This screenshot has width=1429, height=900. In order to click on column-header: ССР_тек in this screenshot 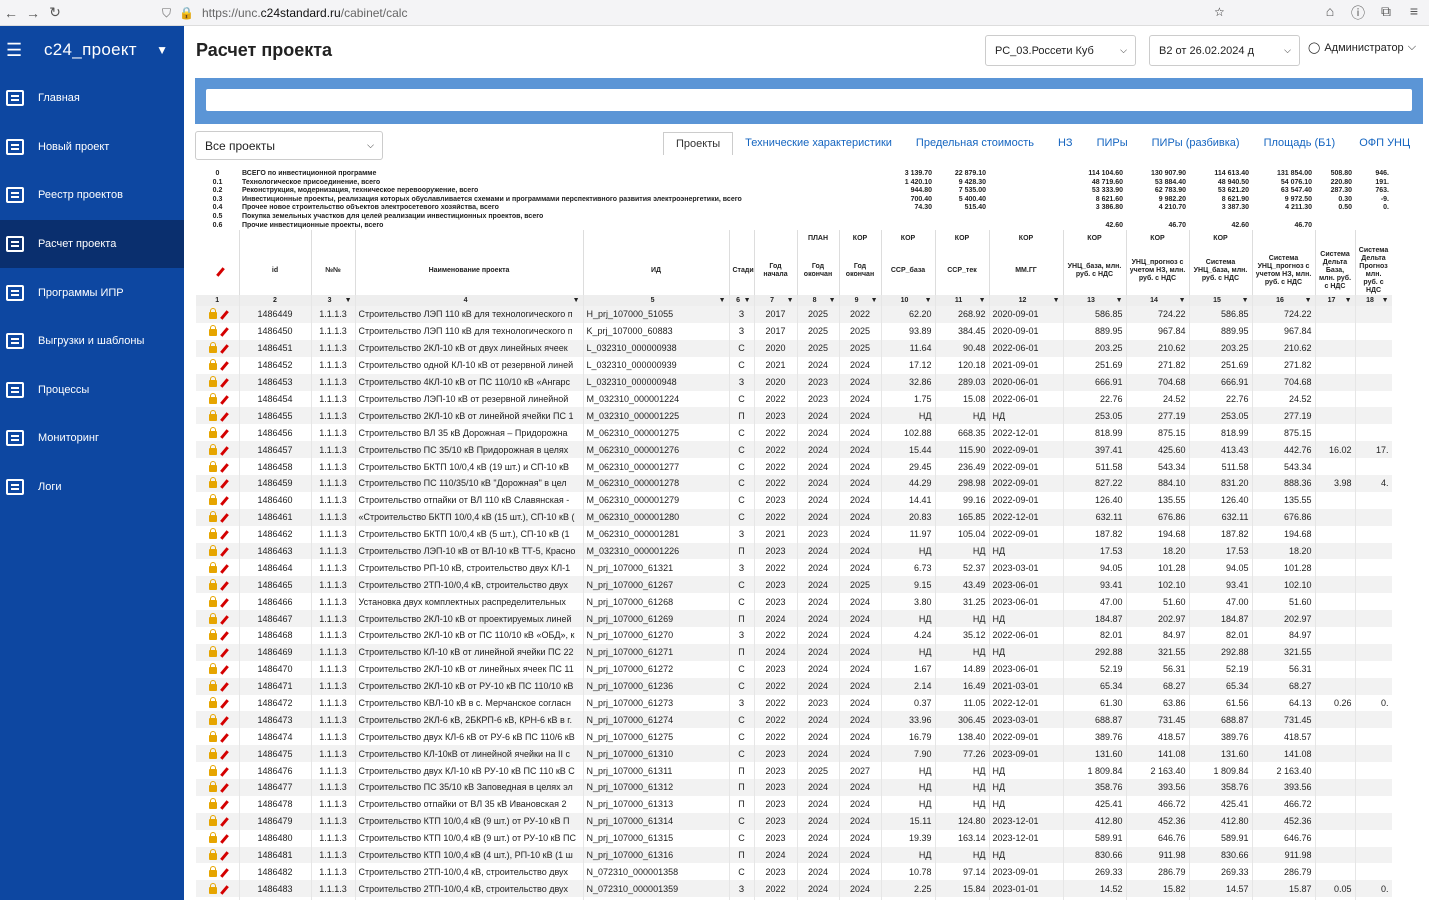, I will do `click(962, 271)`.